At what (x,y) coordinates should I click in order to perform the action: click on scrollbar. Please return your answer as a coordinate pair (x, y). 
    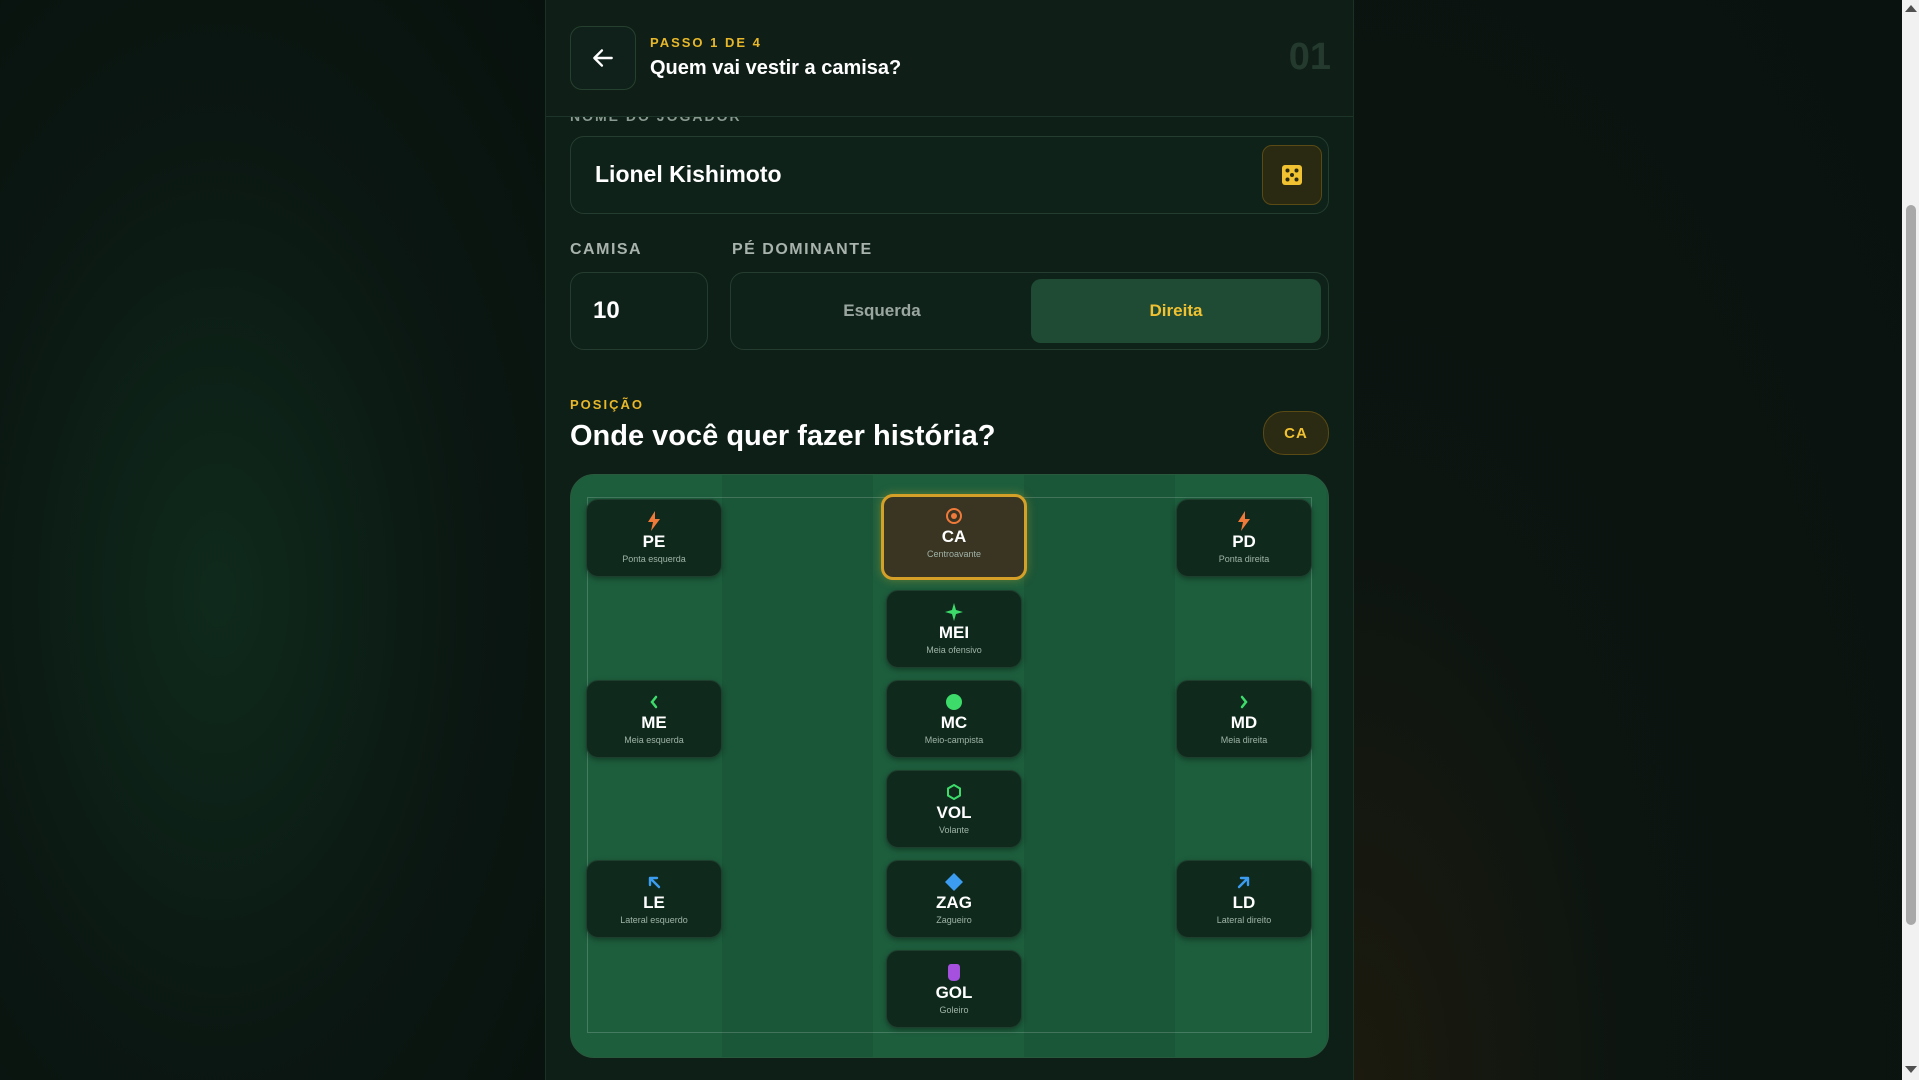
    Looking at the image, I should click on (1910, 540).